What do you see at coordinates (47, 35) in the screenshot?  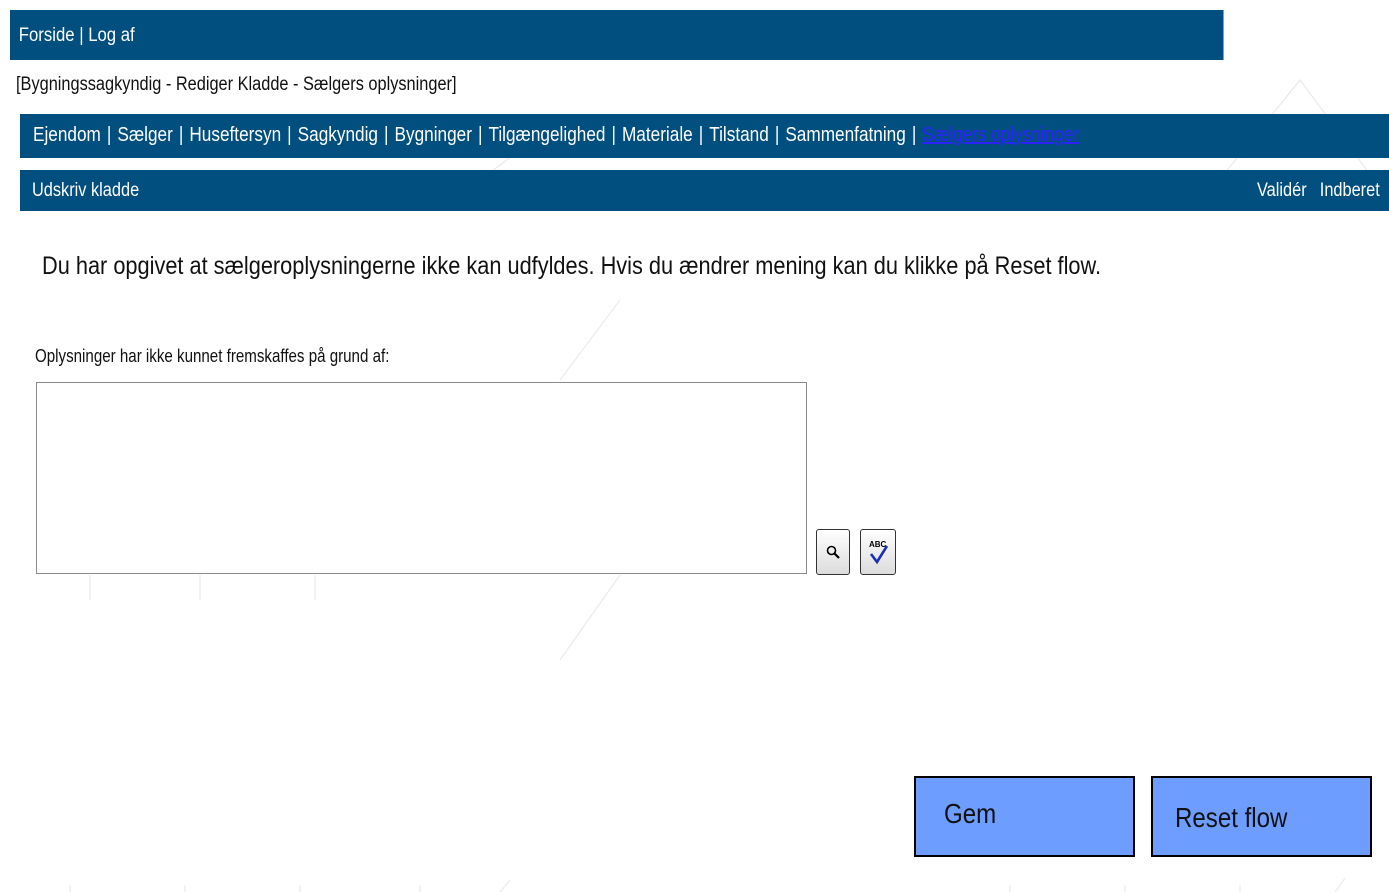 I see `home-link: Forside` at bounding box center [47, 35].